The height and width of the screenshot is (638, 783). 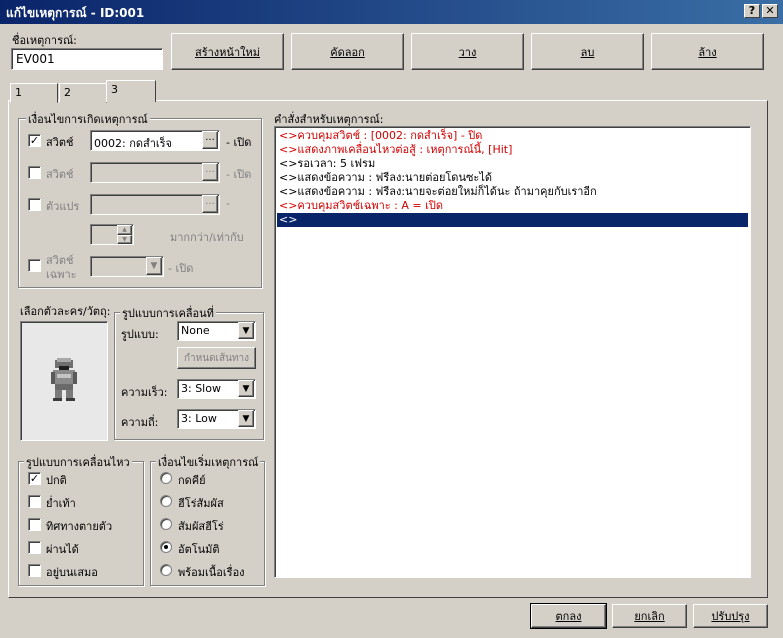 I want to click on delete-page-label: ลบ, so click(x=587, y=52).